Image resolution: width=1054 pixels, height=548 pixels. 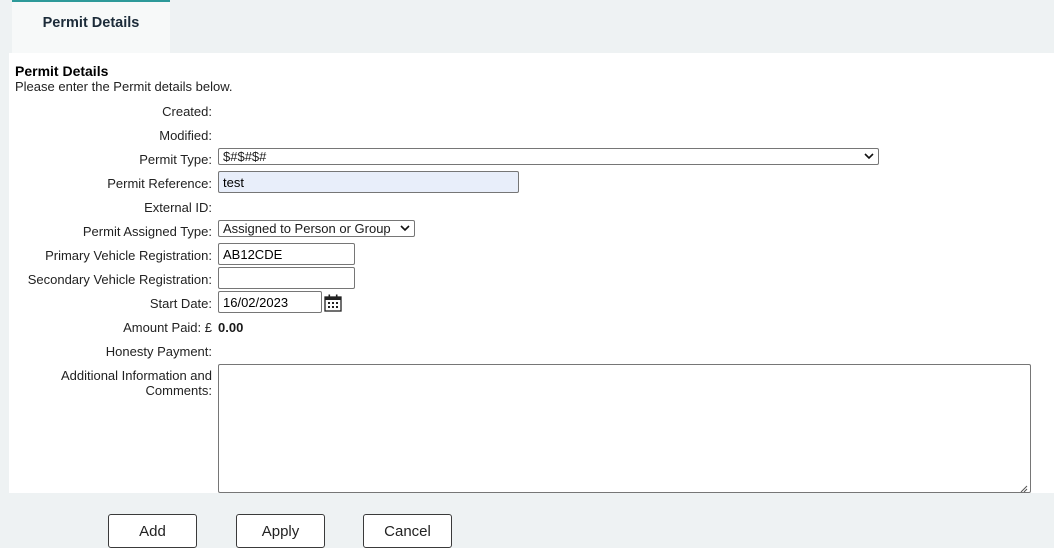 I want to click on permit-type-value: $#$#$#, so click(x=245, y=156).